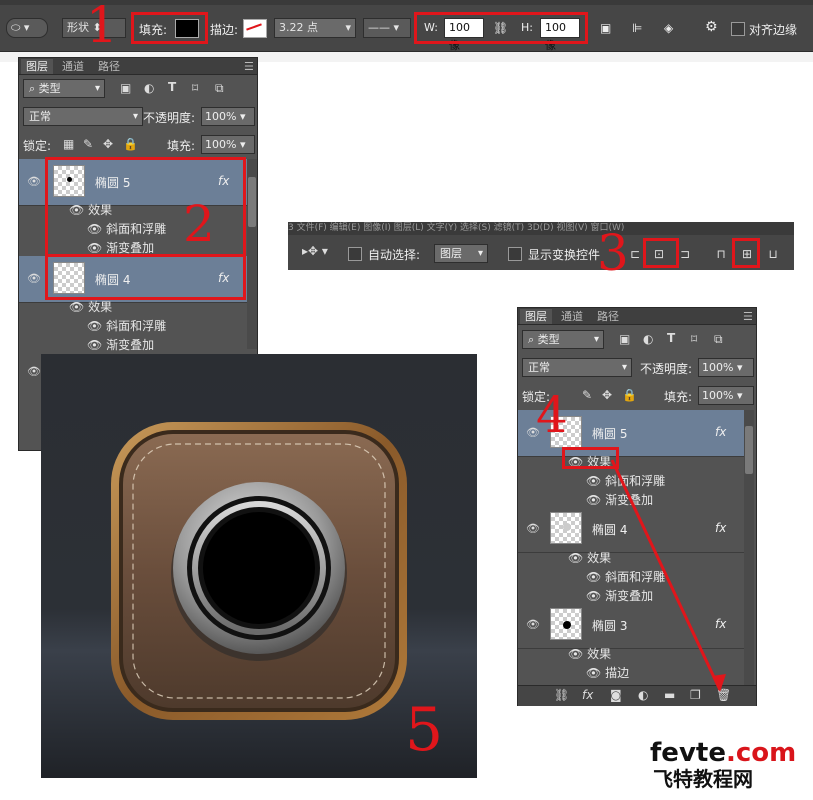 Image resolution: width=813 pixels, height=800 pixels. I want to click on watermark-cn: 飞特教程网, so click(703, 779).